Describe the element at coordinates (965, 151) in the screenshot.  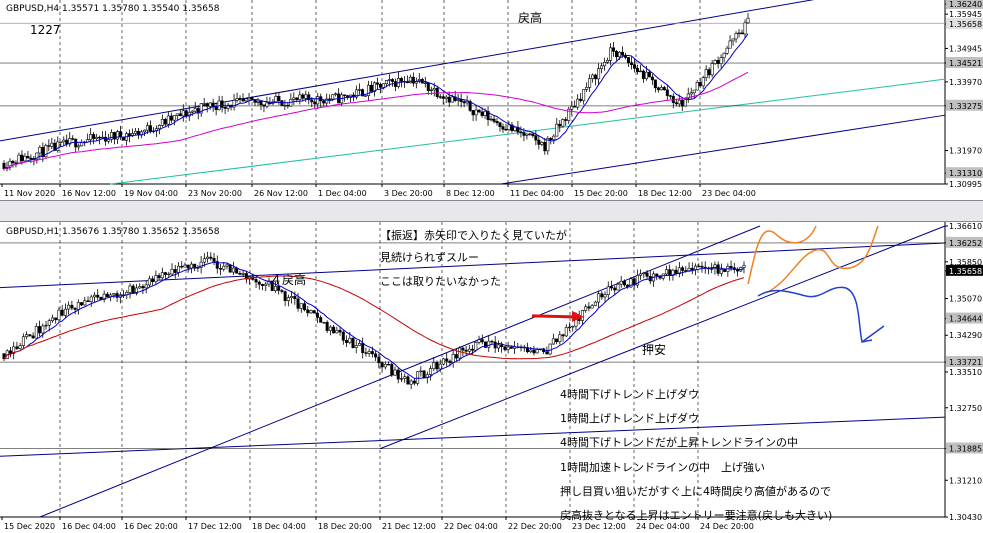
I see `h4-price-label: 1.31970` at that location.